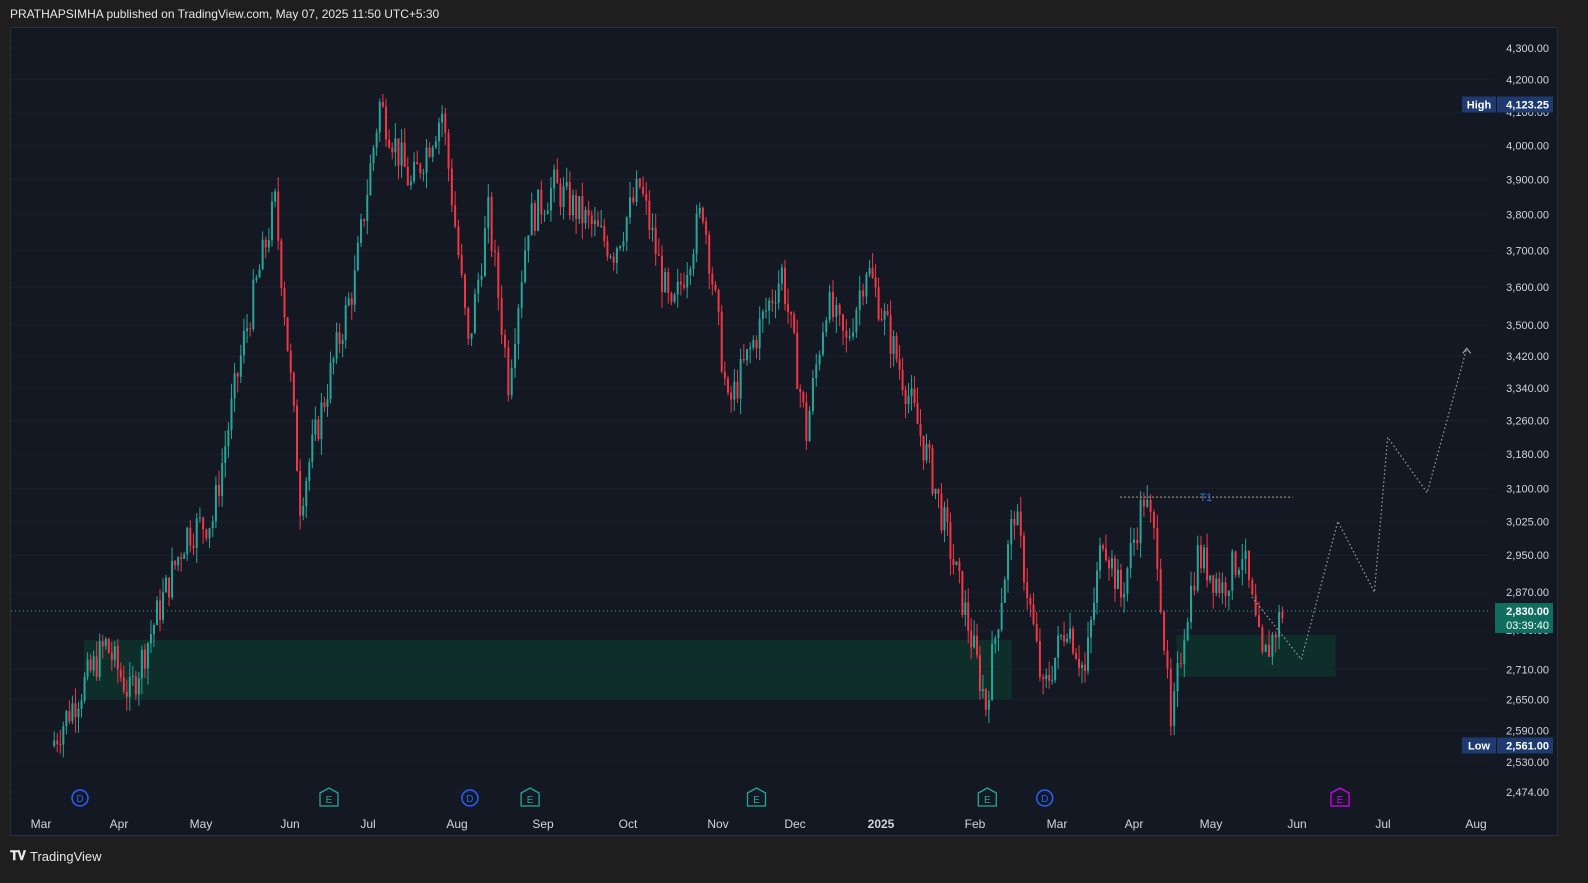 This screenshot has height=883, width=1588. What do you see at coordinates (329, 800) in the screenshot?
I see `earnings-marker-letter: E` at bounding box center [329, 800].